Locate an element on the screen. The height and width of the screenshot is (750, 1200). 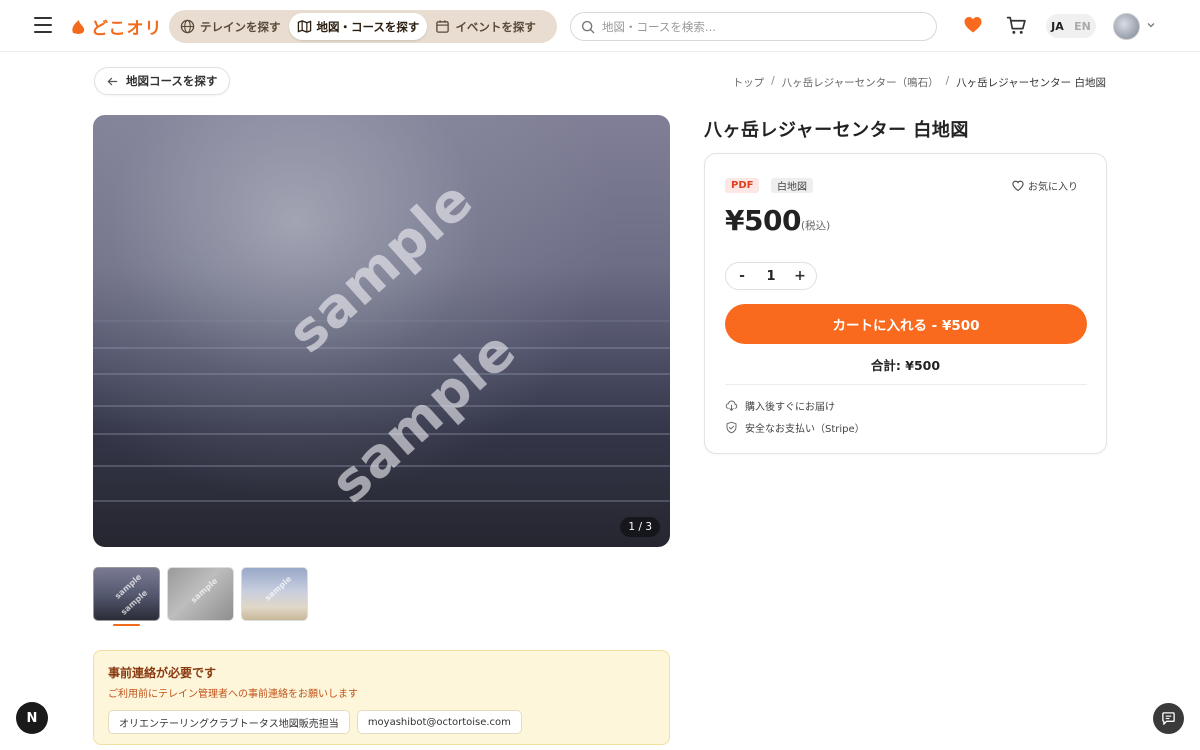
thumbnail-2: sample is located at coordinates (200, 594).